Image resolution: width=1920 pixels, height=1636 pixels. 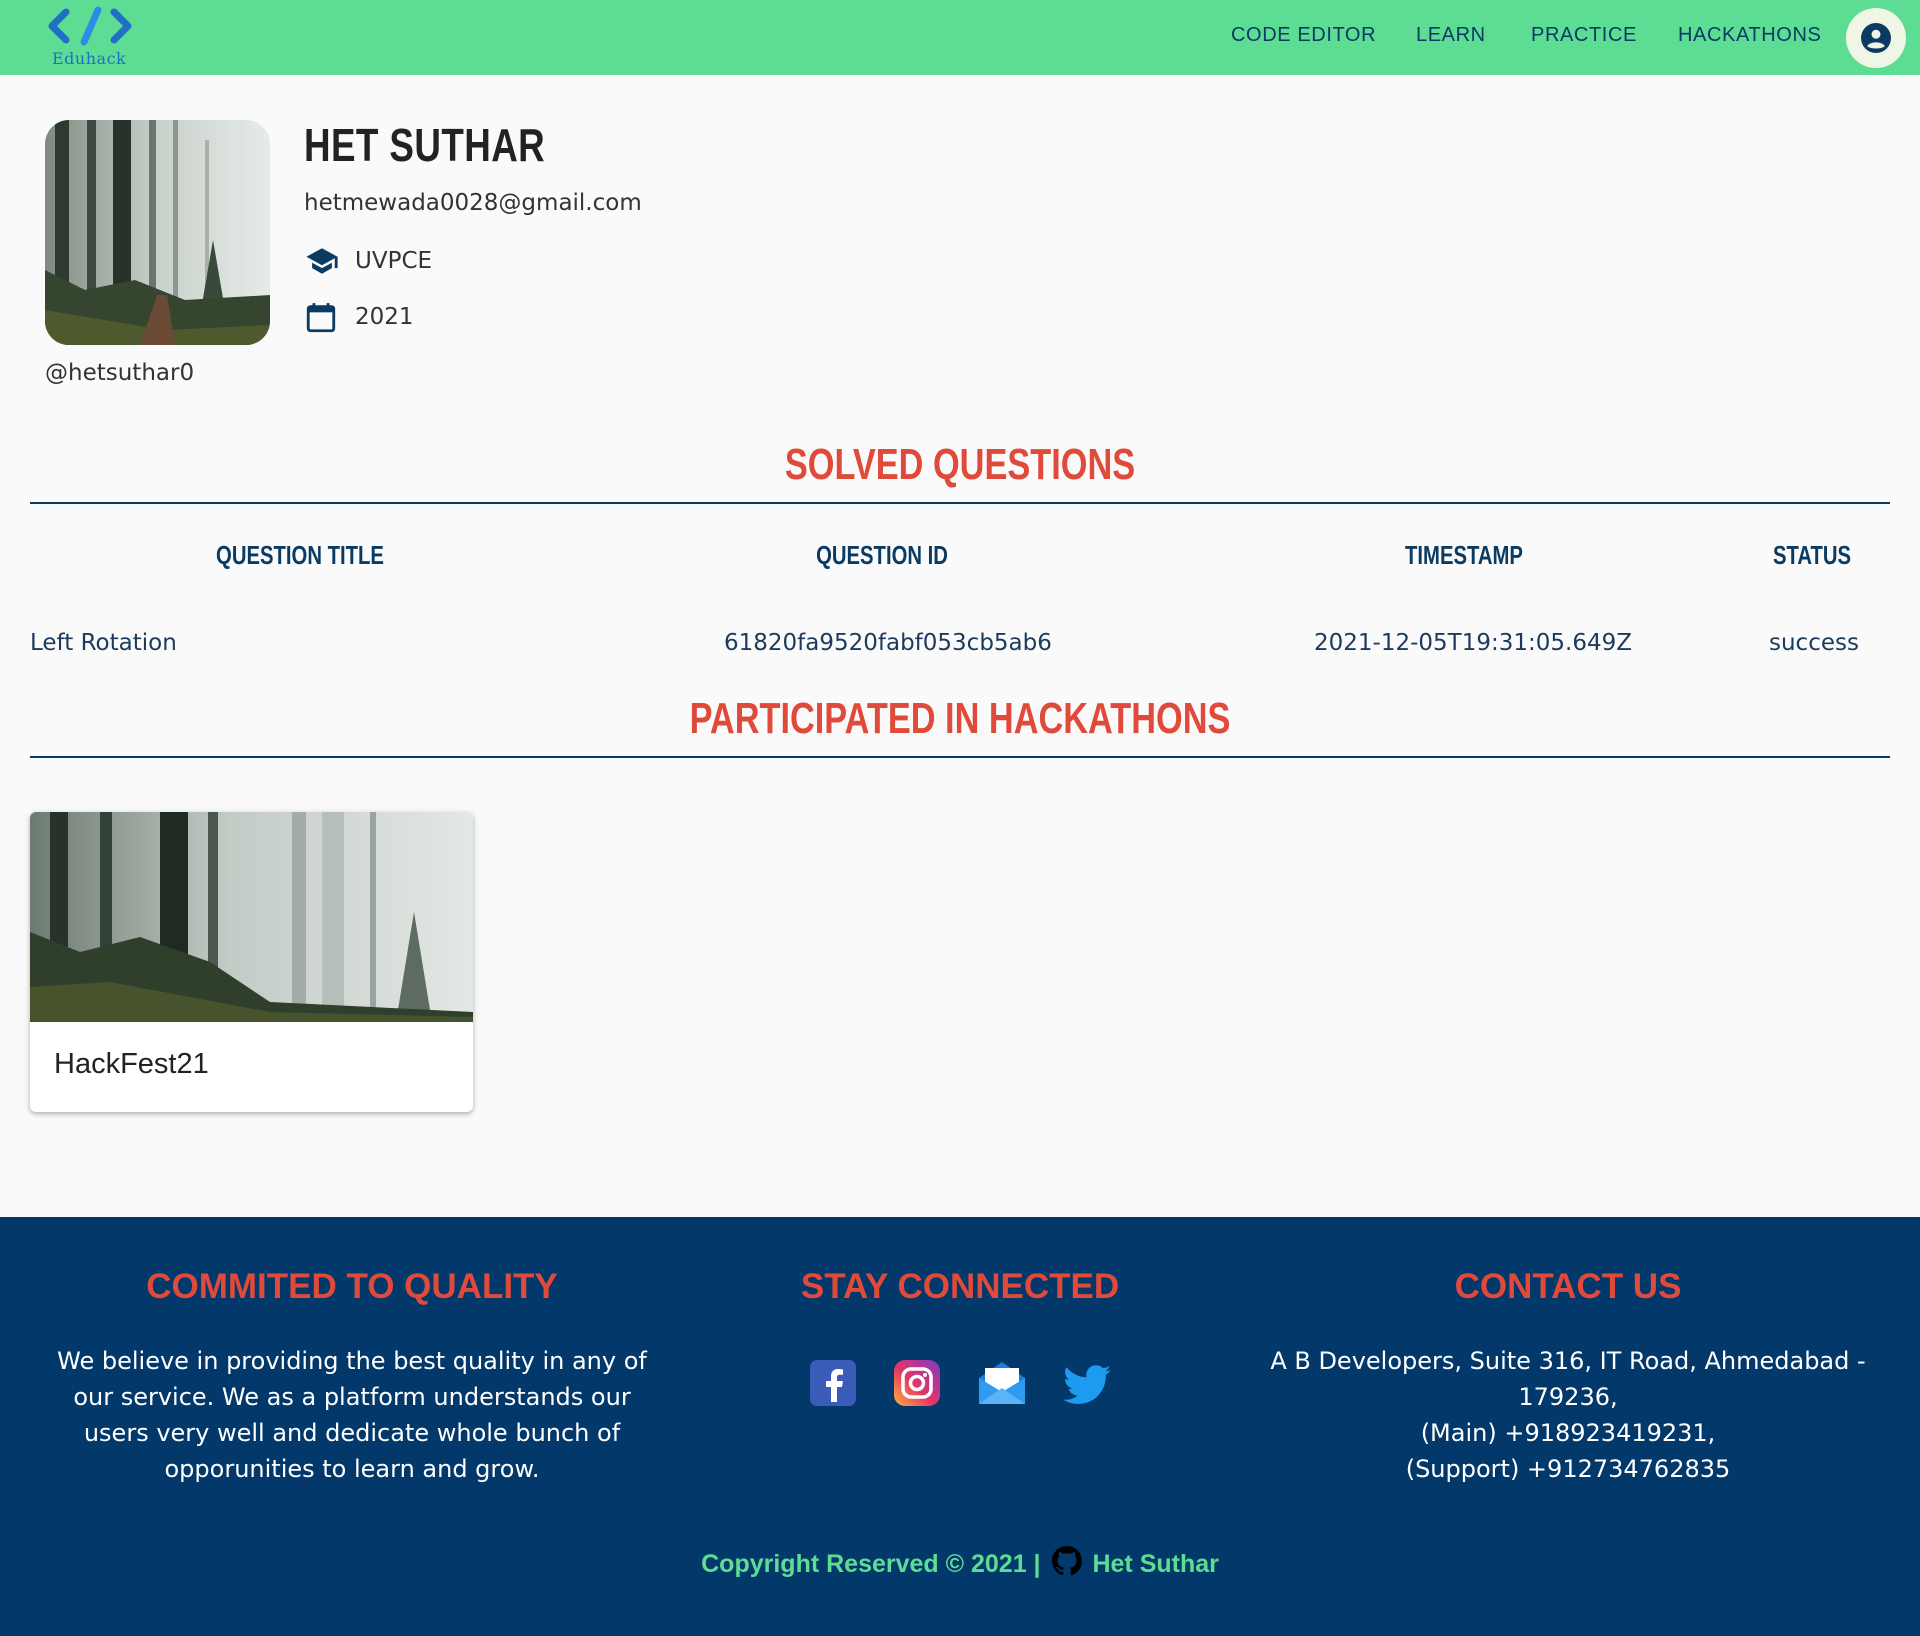 What do you see at coordinates (473, 203) in the screenshot?
I see `profile-email: hetmewada0028@gmail.com` at bounding box center [473, 203].